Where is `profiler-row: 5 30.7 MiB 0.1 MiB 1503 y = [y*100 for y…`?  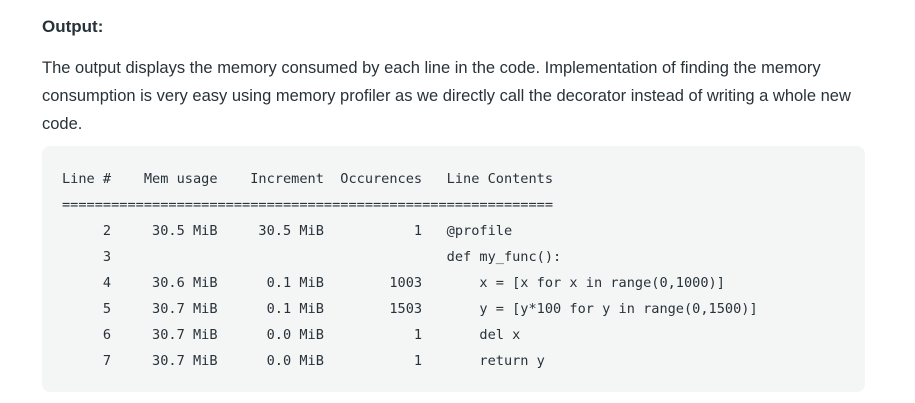
profiler-row: 5 30.7 MiB 0.1 MiB 1503 y = [y*100 for y… is located at coordinates (410, 309).